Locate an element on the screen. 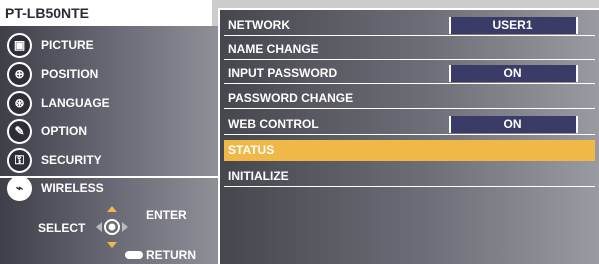 The width and height of the screenshot is (599, 264). picture-icon: ▣ is located at coordinates (19, 45).